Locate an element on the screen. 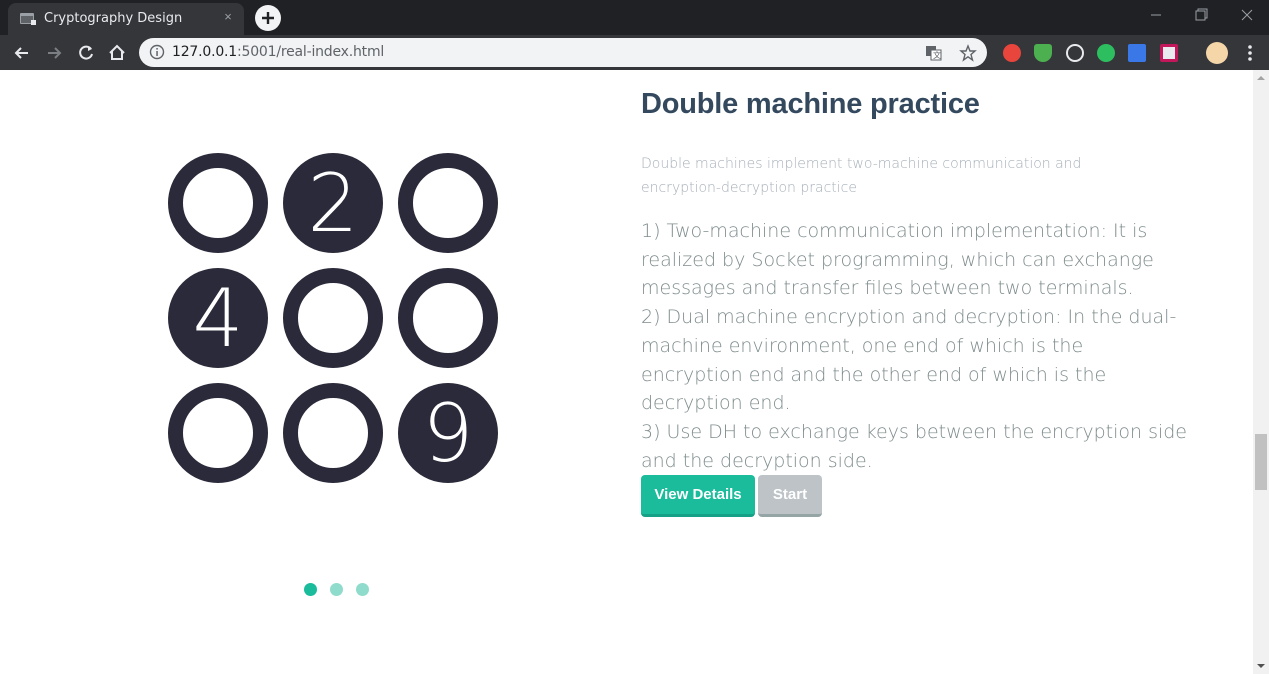  browser-tab: Cryptography Design × is located at coordinates (126, 19).